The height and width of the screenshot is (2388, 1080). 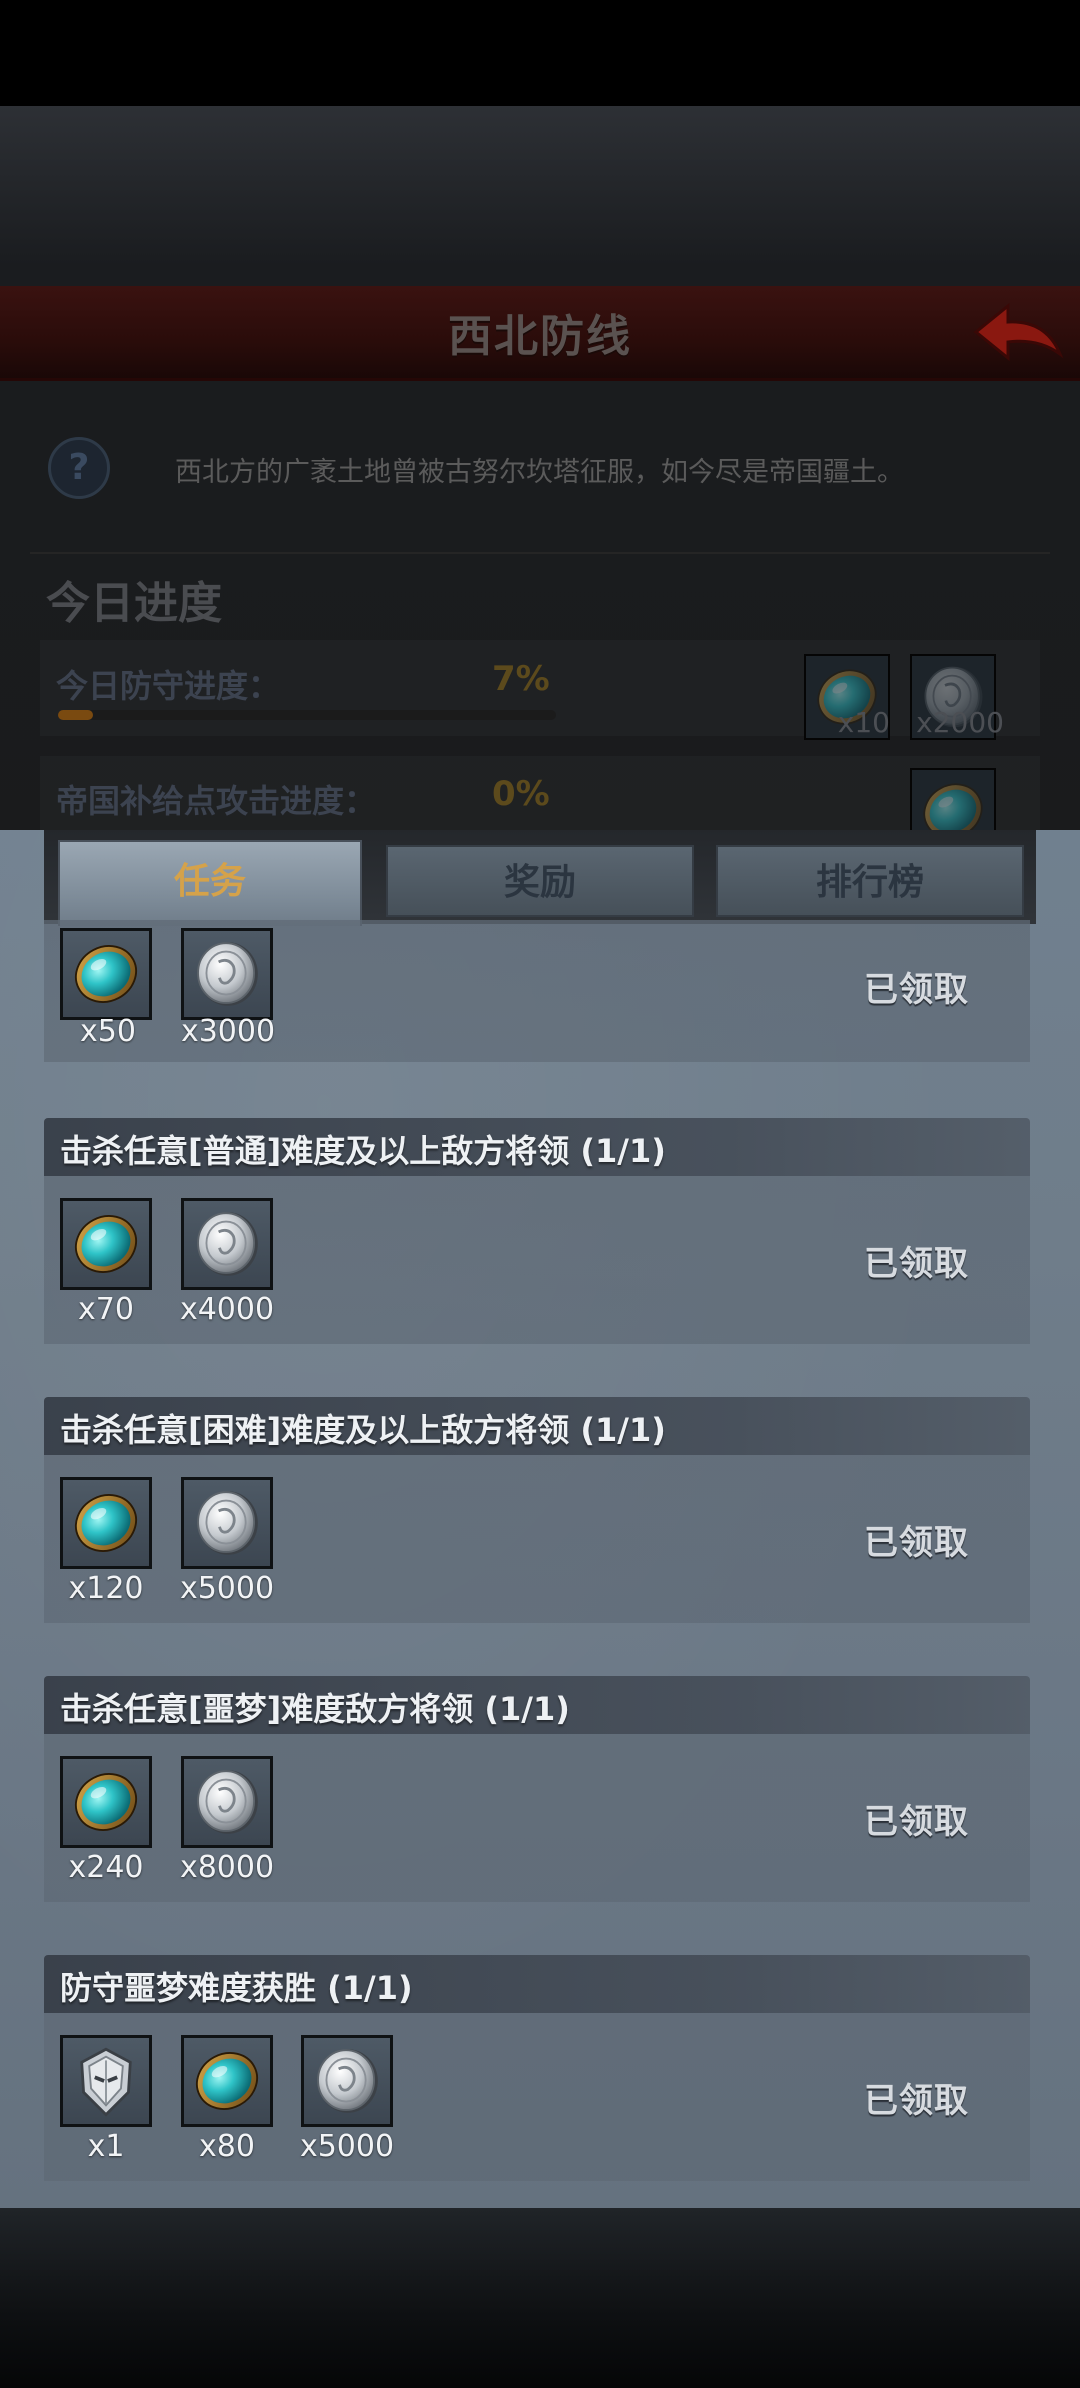 What do you see at coordinates (537, 1231) in the screenshot?
I see `quest-card: 击杀任意[普通]难度及以上敌方将领 (1/1) x70 x4000 已领取` at bounding box center [537, 1231].